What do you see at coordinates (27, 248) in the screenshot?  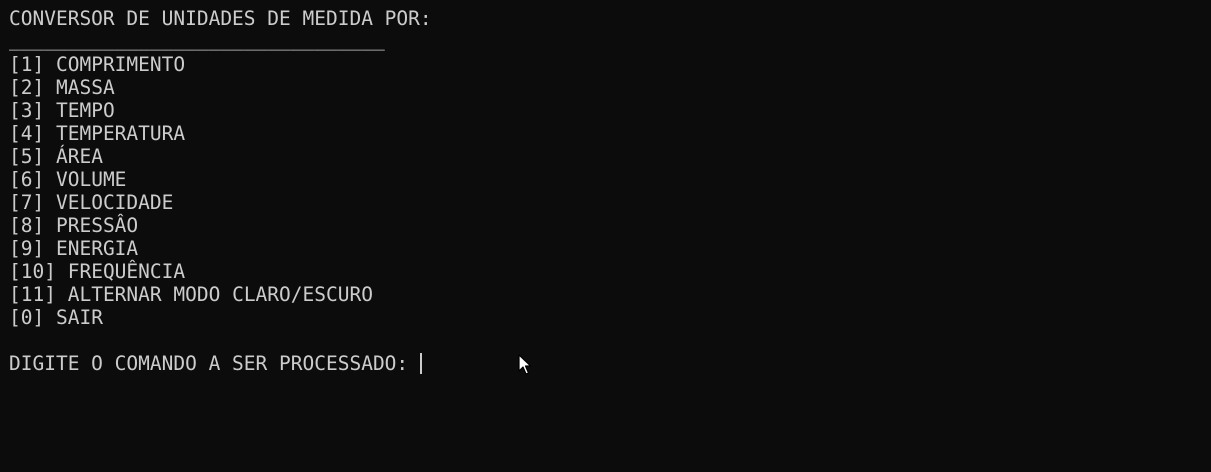 I see `menu-item-key: [9]` at bounding box center [27, 248].